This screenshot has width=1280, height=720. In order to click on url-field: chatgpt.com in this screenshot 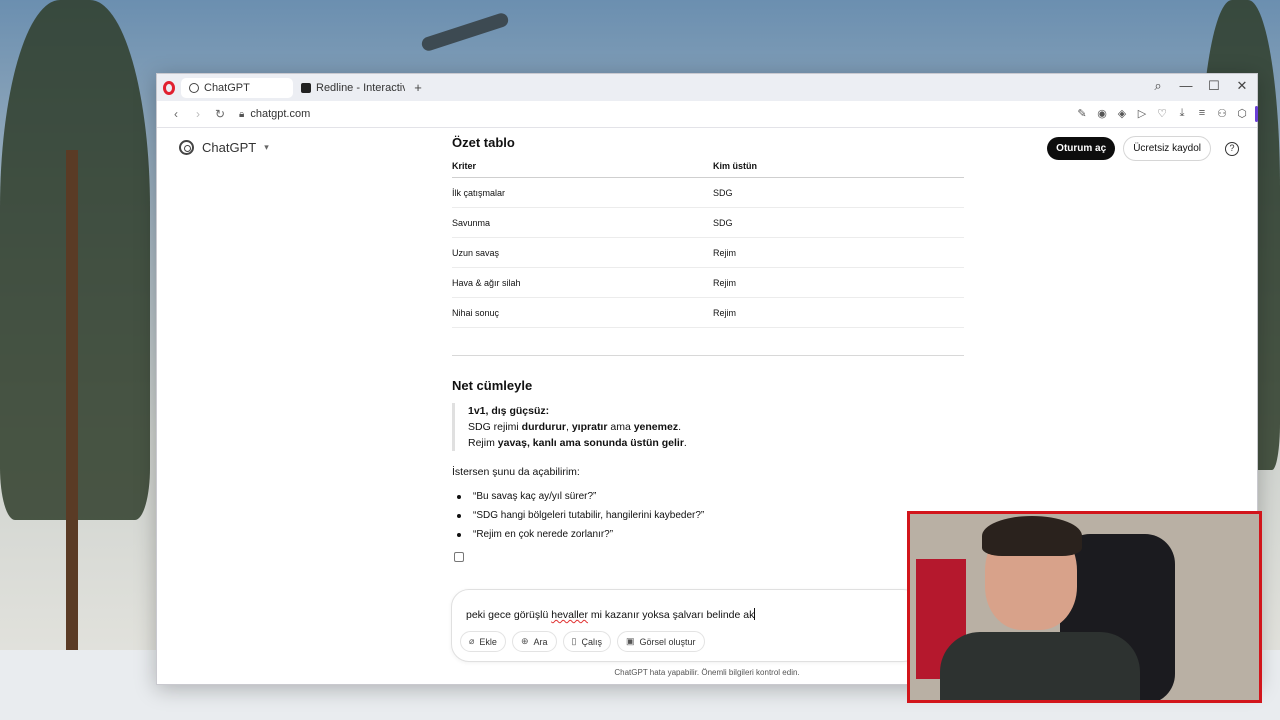, I will do `click(280, 114)`.